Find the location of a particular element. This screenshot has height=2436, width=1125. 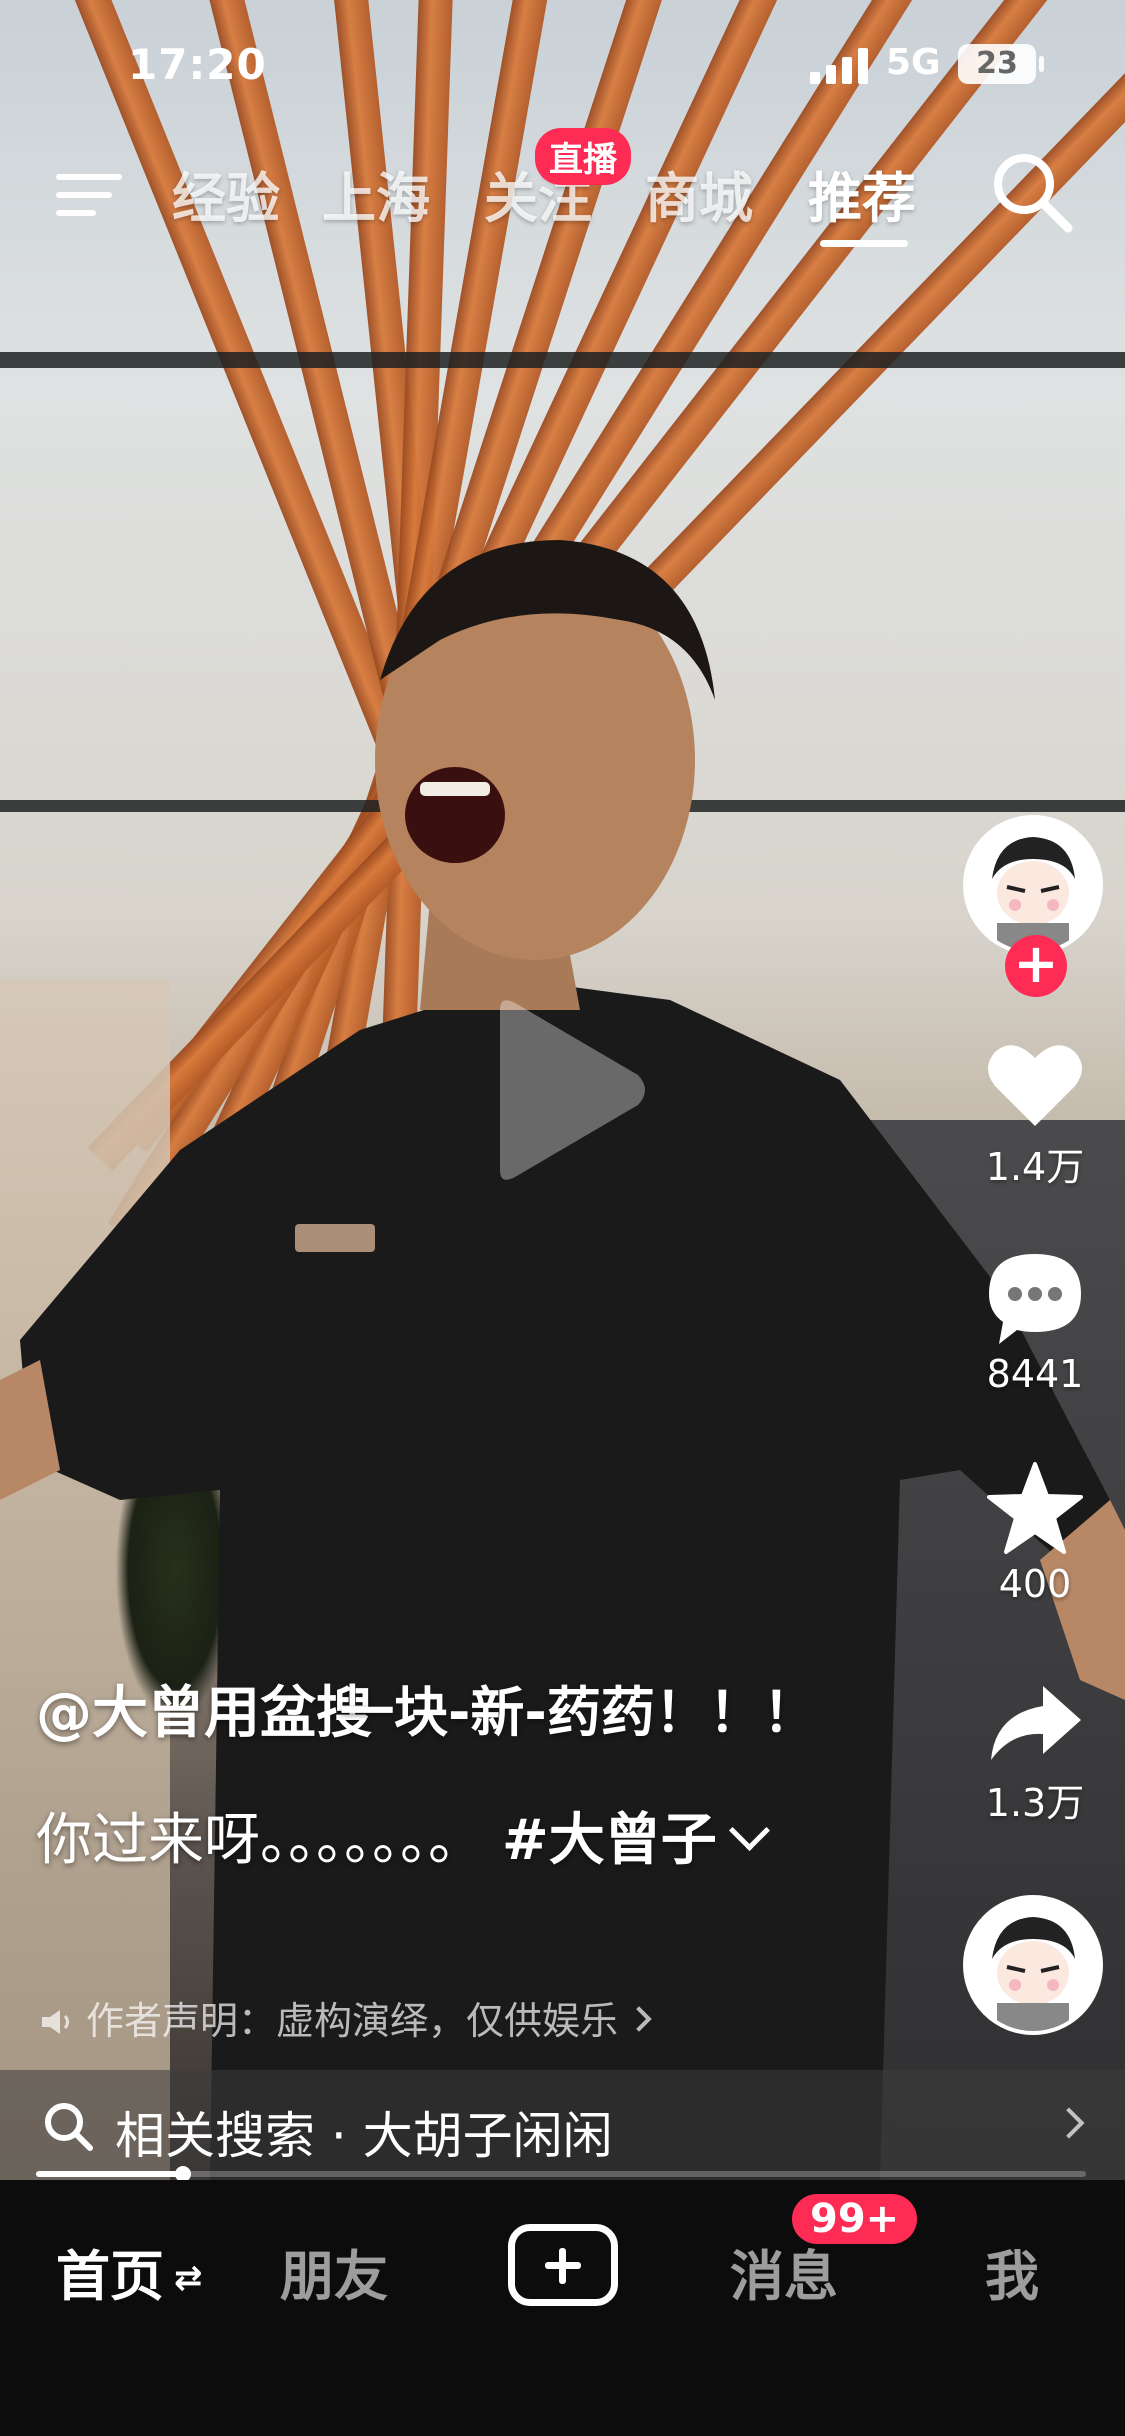

related-search-label: 相关搜索 · 大胡子闲闲 is located at coordinates (364, 2136).